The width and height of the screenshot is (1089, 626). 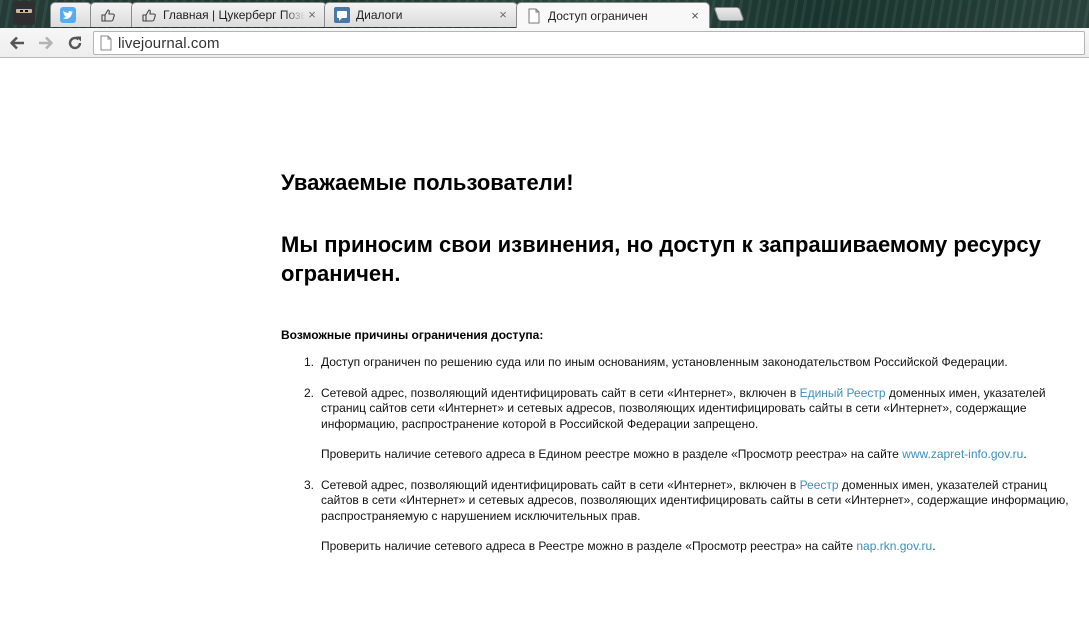 What do you see at coordinates (68, 15) in the screenshot?
I see `twitter-icon` at bounding box center [68, 15].